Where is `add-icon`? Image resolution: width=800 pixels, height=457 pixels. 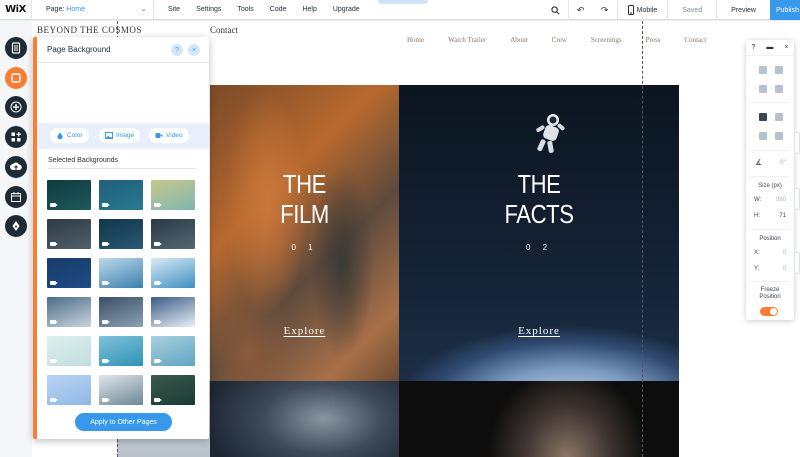
add-icon is located at coordinates (16, 107).